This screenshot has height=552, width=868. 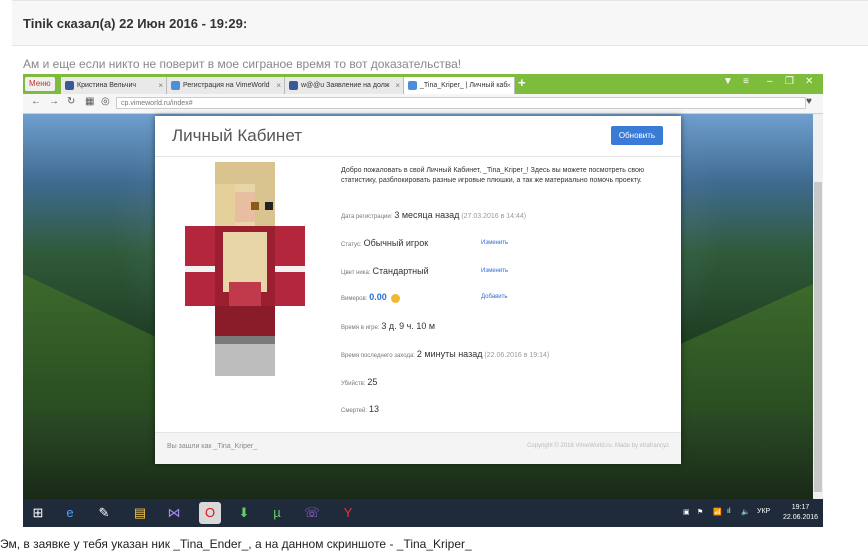 I want to click on tray-app-icon: ▣, so click(x=686, y=512).